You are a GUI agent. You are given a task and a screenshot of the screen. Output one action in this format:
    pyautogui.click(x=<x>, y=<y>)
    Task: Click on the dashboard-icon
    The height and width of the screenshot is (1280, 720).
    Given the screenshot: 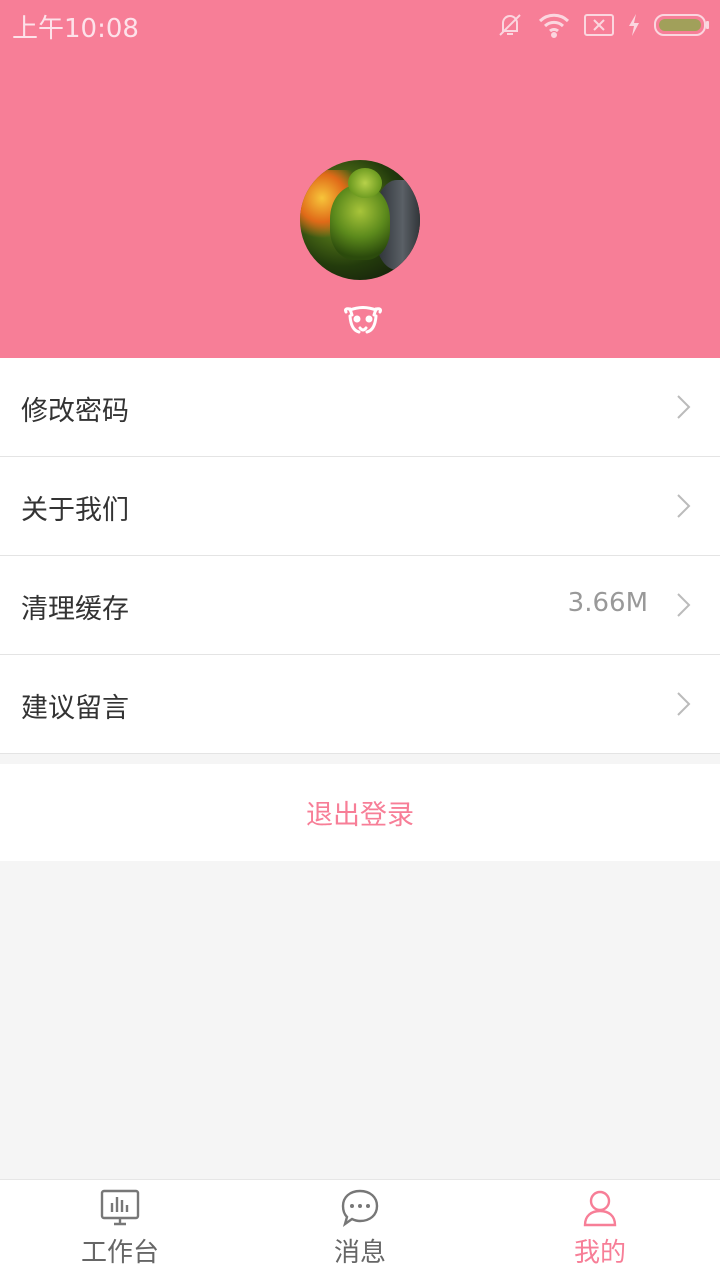 What is the action you would take?
    pyautogui.click(x=120, y=1207)
    